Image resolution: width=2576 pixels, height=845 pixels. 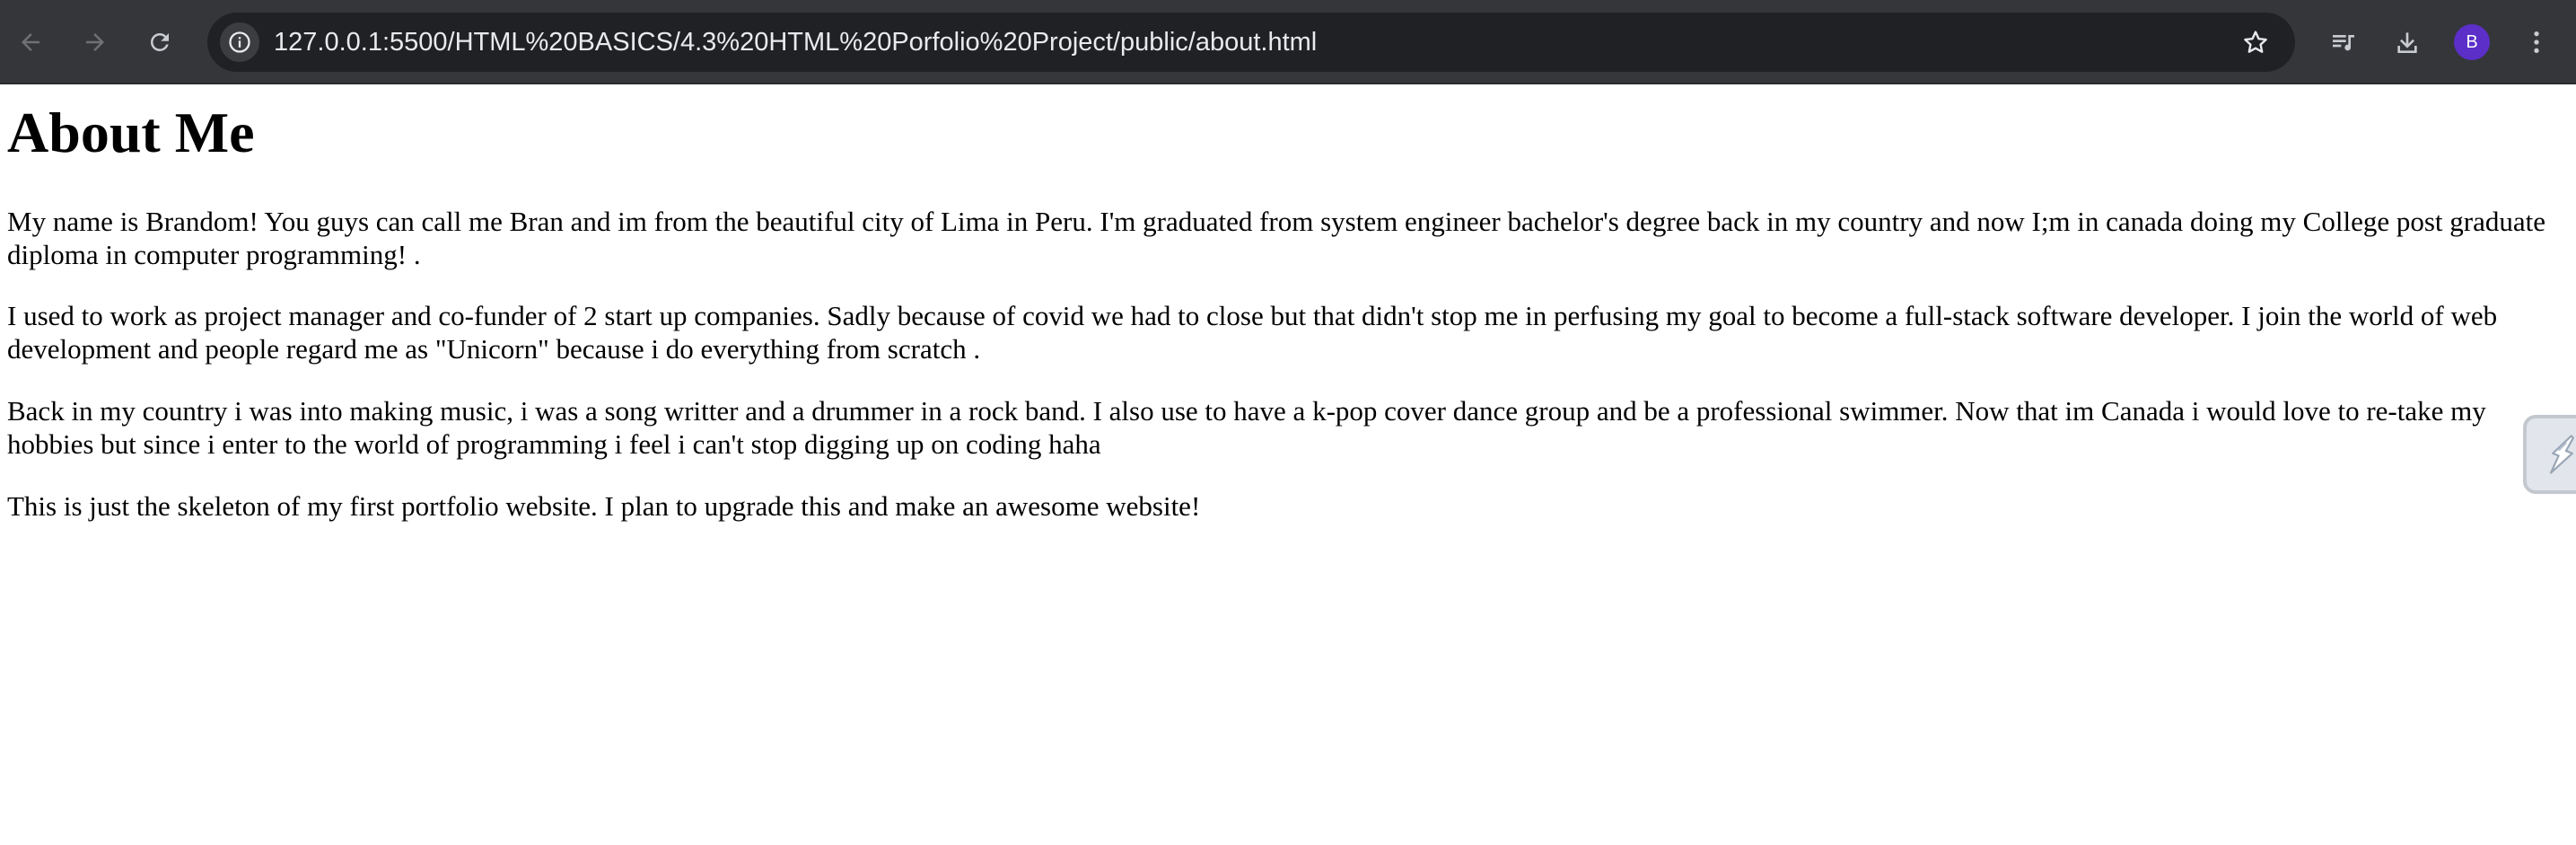 I want to click on kebab-menu-icon, so click(x=2536, y=42).